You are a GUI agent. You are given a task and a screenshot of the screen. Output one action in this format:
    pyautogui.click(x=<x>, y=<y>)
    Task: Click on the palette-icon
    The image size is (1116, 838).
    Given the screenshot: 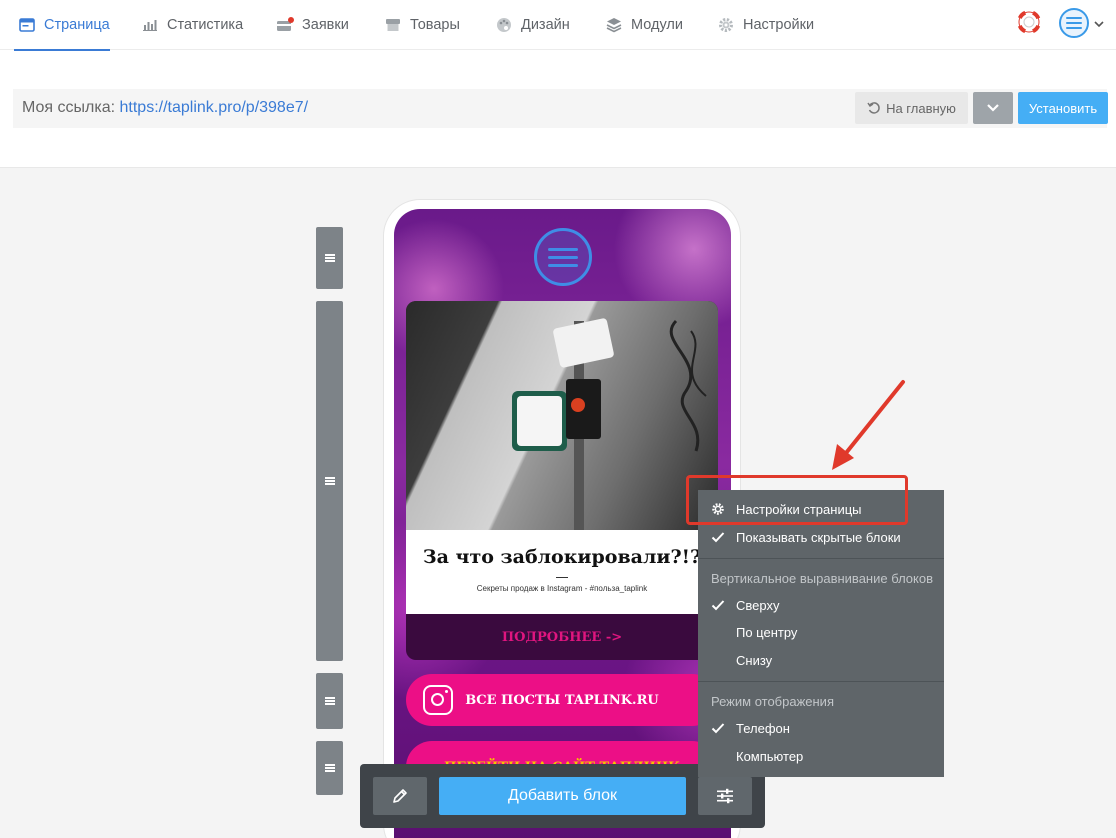 What is the action you would take?
    pyautogui.click(x=504, y=25)
    